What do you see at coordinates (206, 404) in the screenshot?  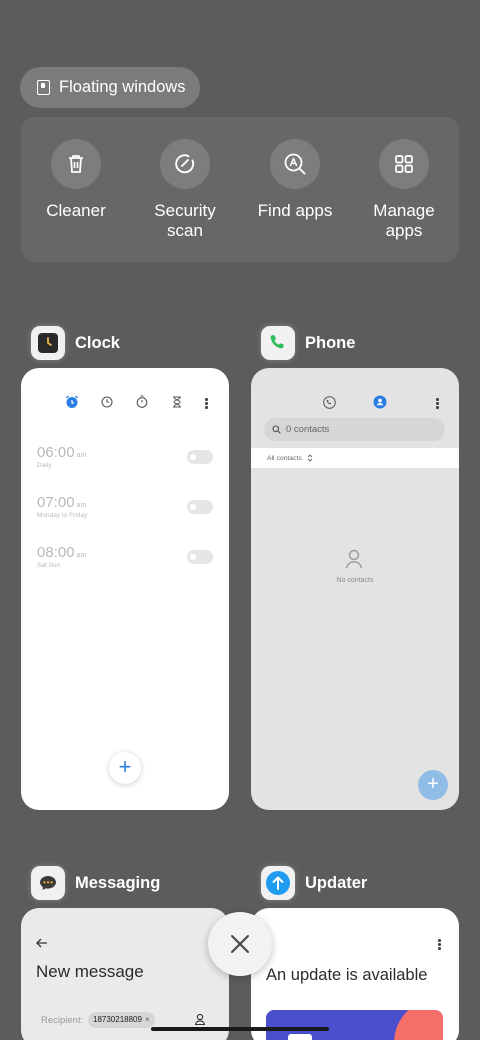 I see `clock-more-icon` at bounding box center [206, 404].